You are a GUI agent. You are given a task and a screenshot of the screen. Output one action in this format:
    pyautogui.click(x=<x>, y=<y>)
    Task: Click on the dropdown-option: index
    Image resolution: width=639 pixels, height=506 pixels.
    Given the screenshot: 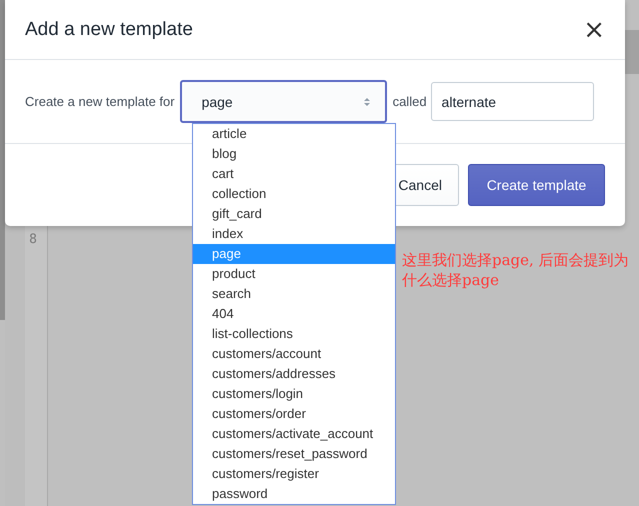 What is the action you would take?
    pyautogui.click(x=294, y=234)
    